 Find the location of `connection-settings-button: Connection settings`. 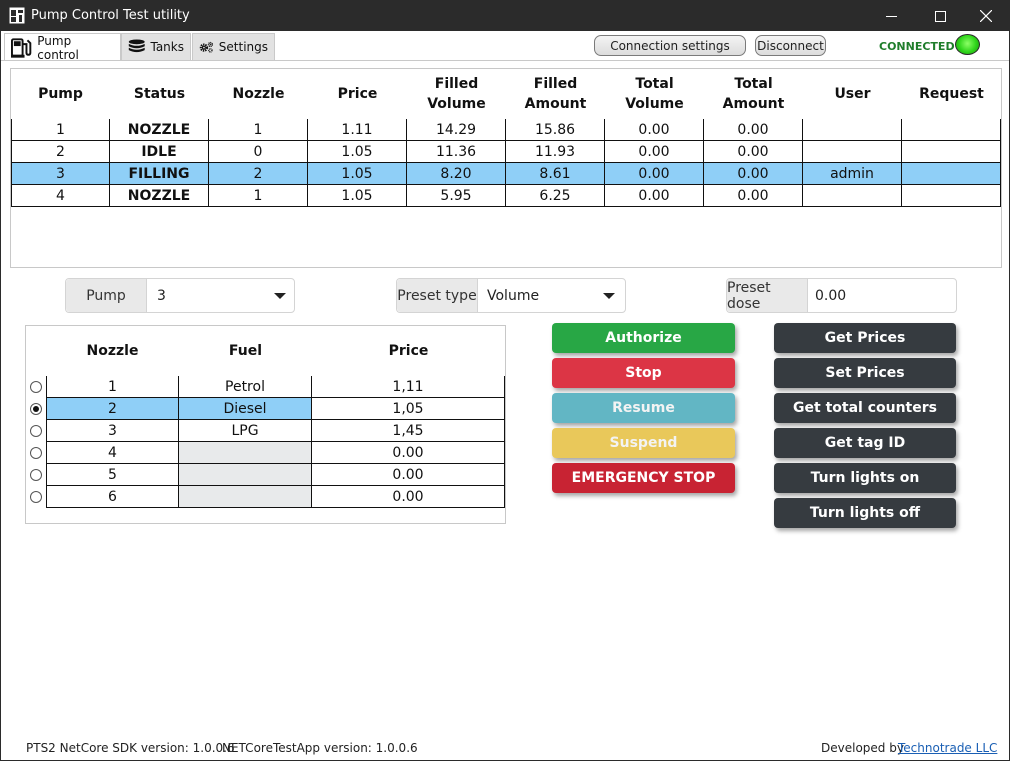

connection-settings-button: Connection settings is located at coordinates (670, 45).